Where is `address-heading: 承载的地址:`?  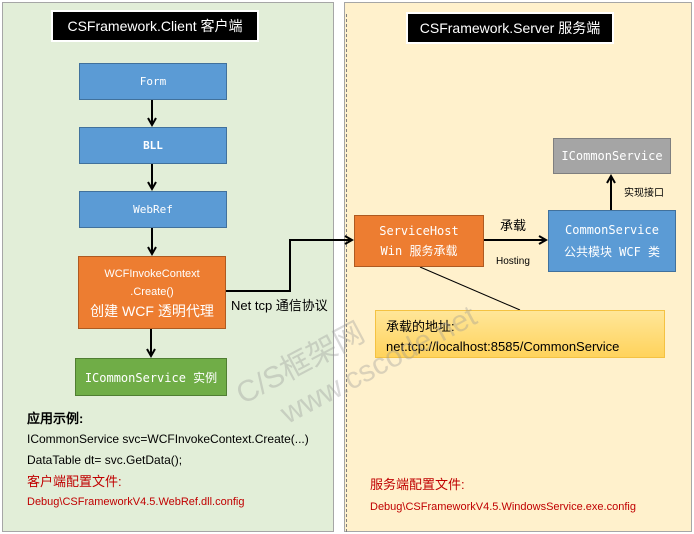
address-heading: 承载的地址: is located at coordinates (420, 326).